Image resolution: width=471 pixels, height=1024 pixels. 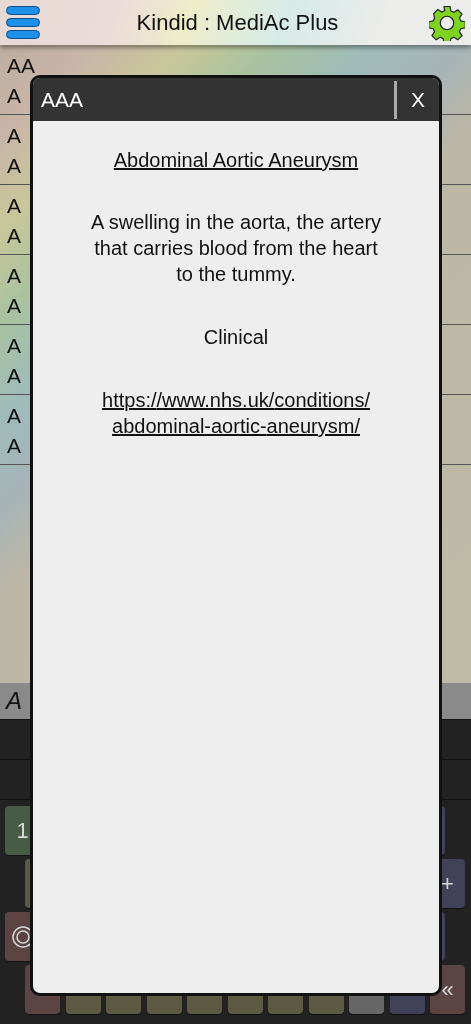 I want to click on category-label: Clinical, so click(x=236, y=337).